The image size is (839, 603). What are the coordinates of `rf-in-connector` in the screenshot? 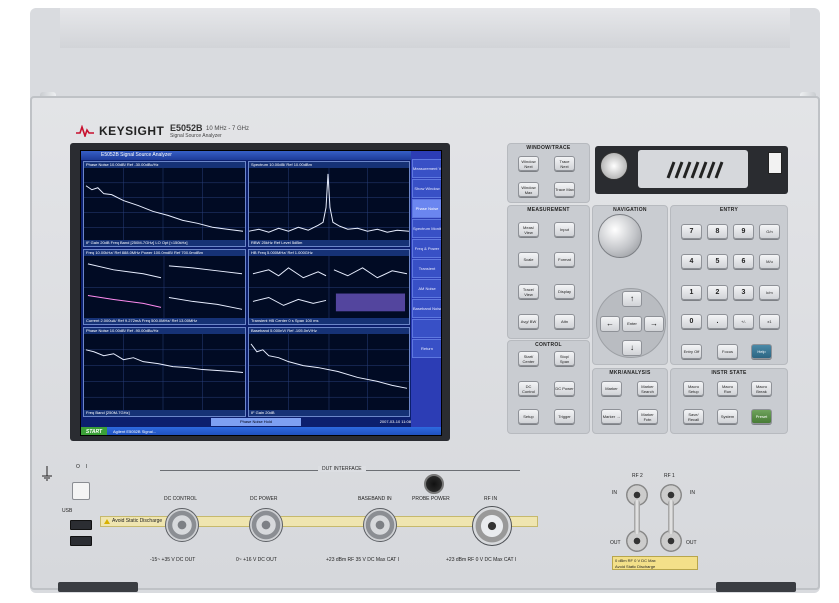 It's located at (492, 526).